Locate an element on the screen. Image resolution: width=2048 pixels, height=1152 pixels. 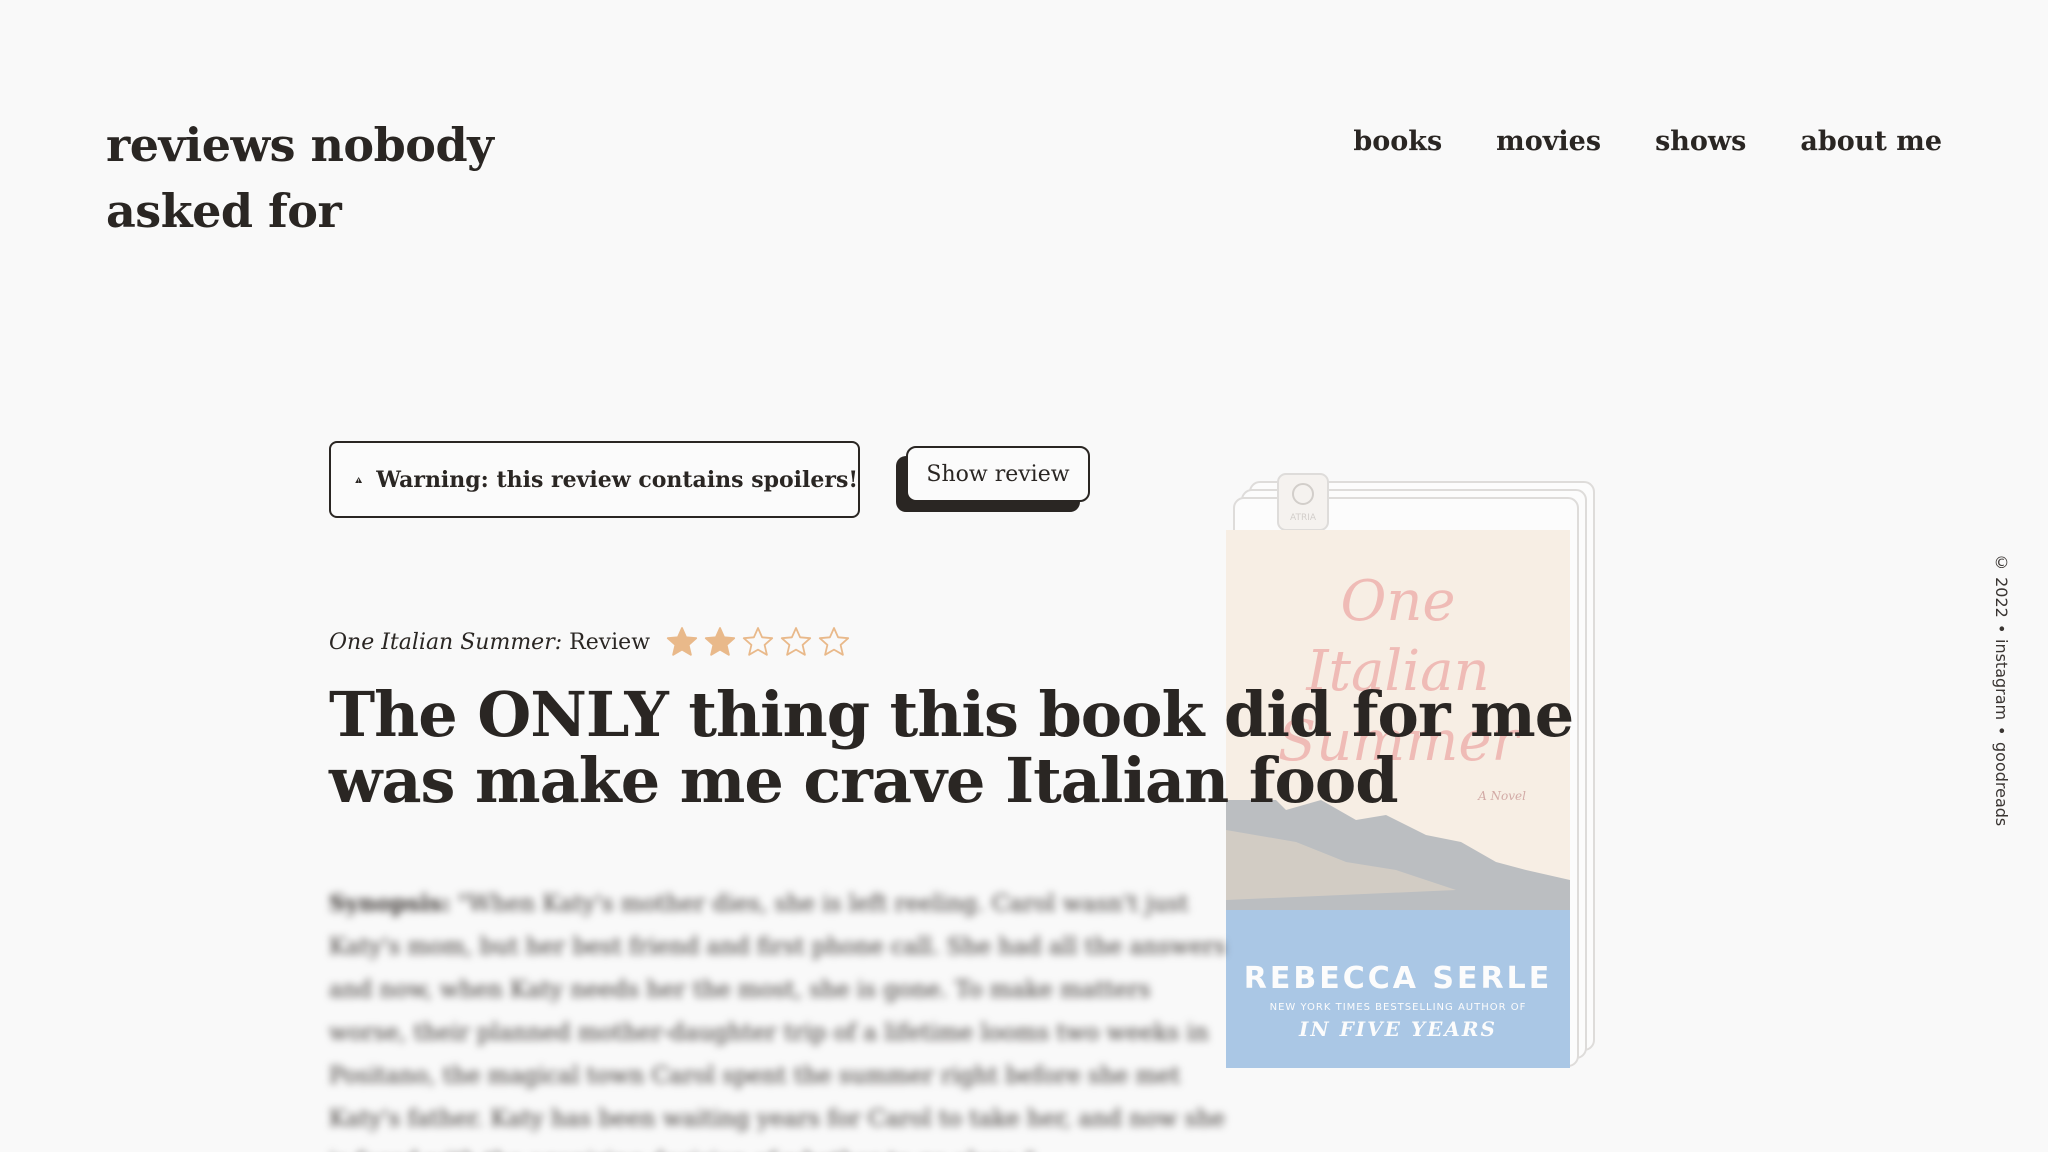
review-meta: One Italian Summer: Review is located at coordinates (589, 642).